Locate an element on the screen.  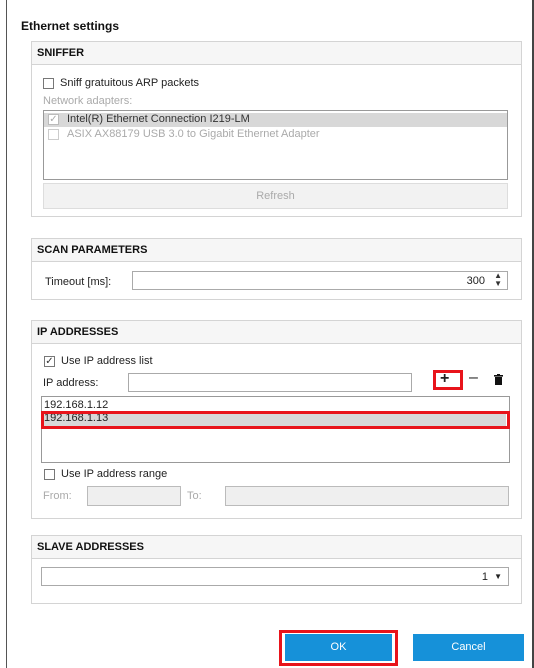
slave-address-value: 1 is located at coordinates (484, 577).